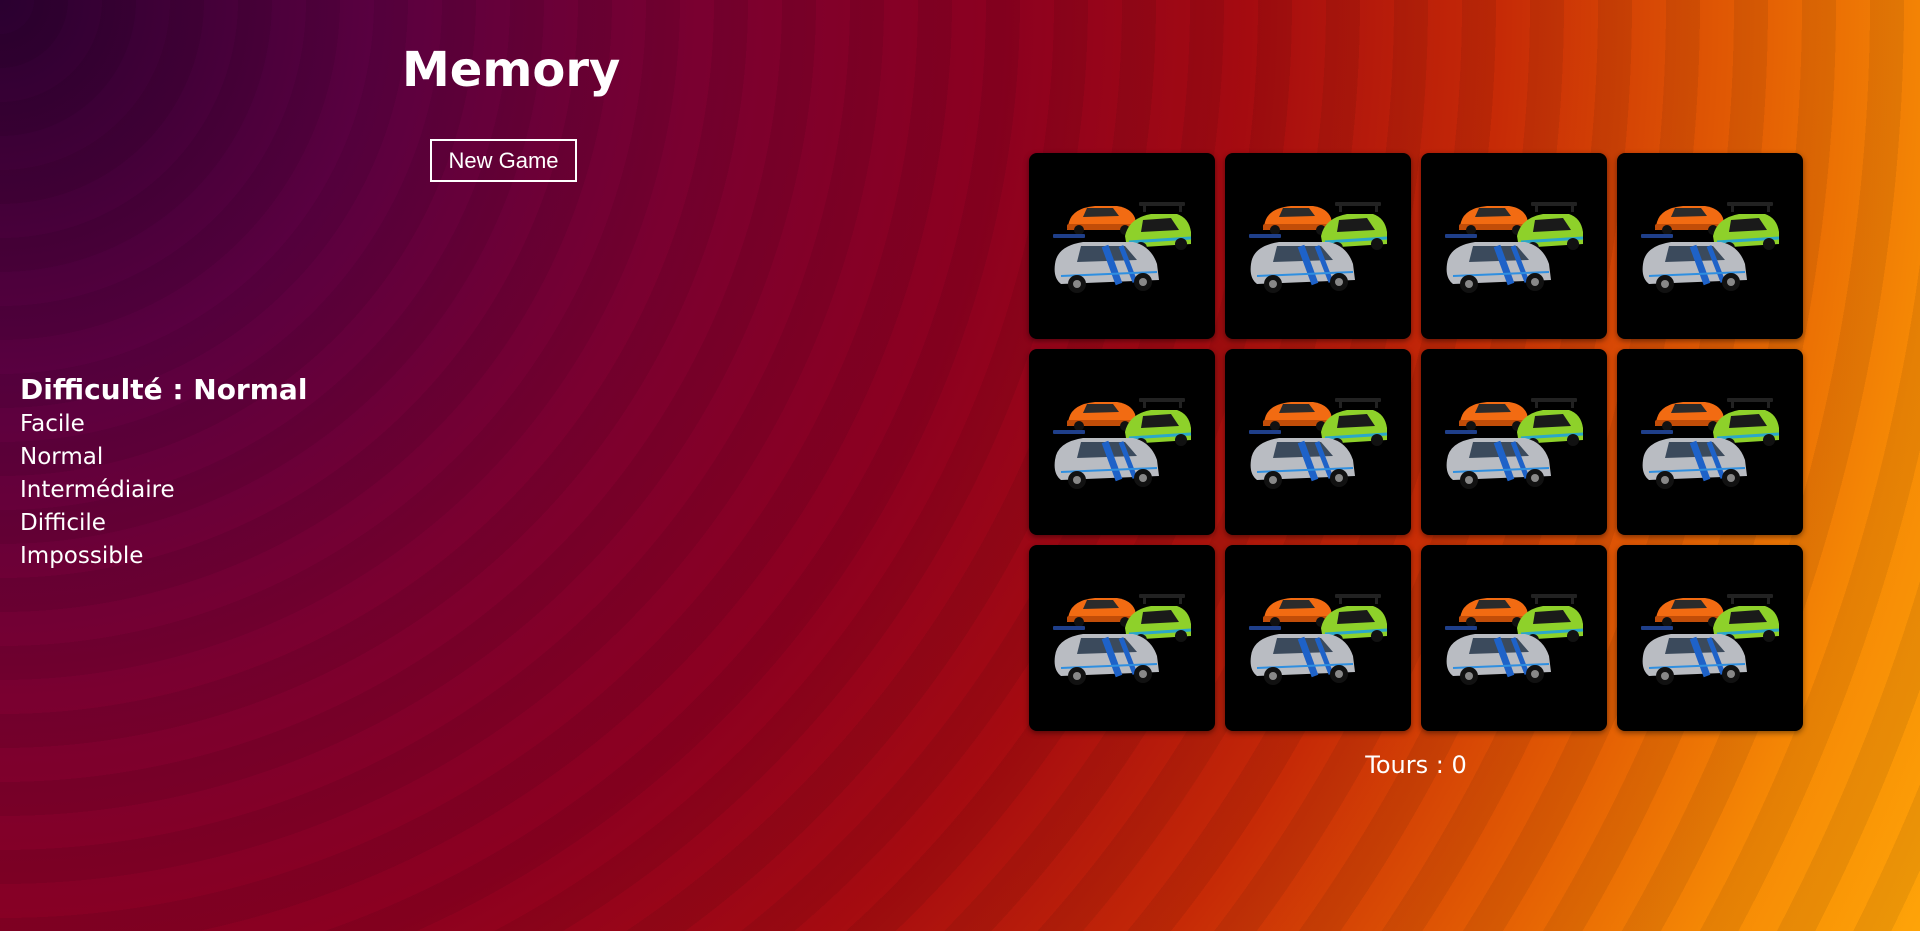 The width and height of the screenshot is (1920, 931). Describe the element at coordinates (163, 424) in the screenshot. I see `difficulty-option-facile: Facile` at that location.